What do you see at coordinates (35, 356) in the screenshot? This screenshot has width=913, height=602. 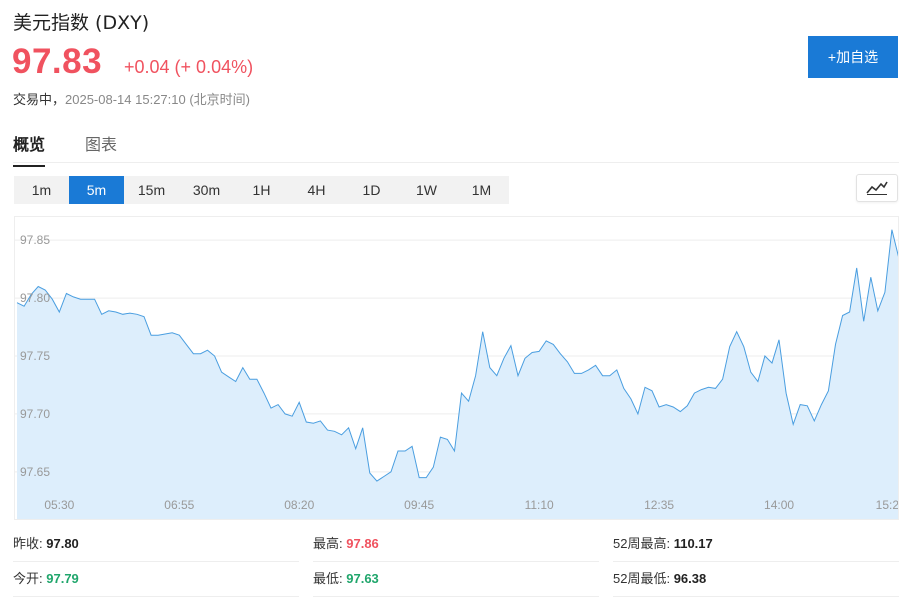 I see `y-tick-label-2: 97.75` at bounding box center [35, 356].